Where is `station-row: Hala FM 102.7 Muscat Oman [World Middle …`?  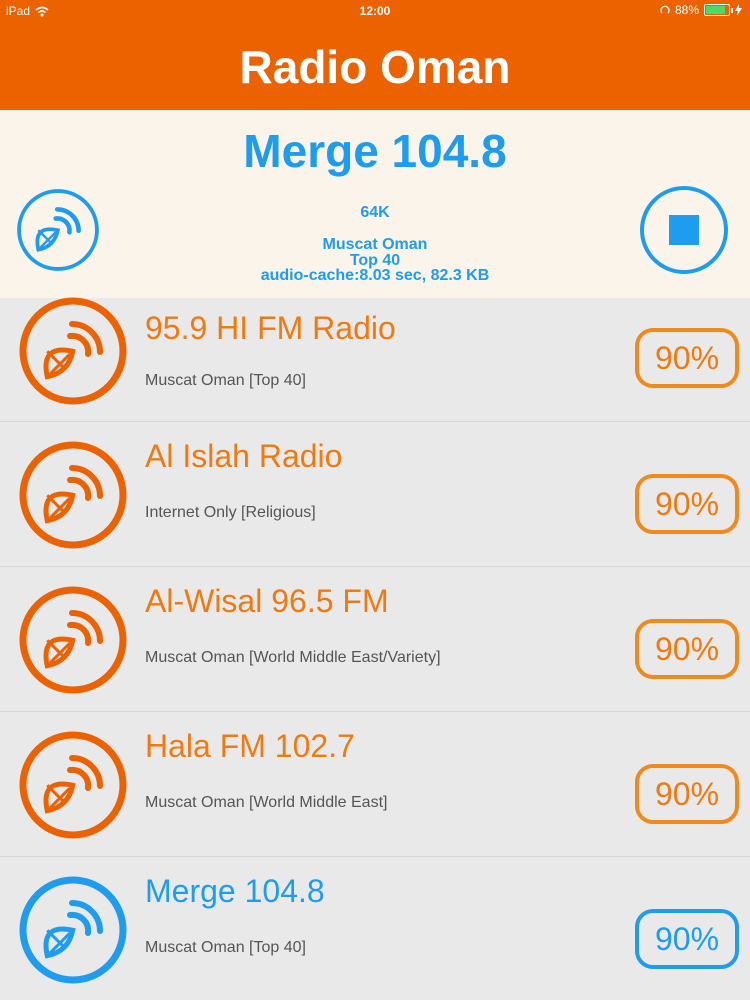
station-row: Hala FM 102.7 Muscat Oman [World Middle … is located at coordinates (375, 784).